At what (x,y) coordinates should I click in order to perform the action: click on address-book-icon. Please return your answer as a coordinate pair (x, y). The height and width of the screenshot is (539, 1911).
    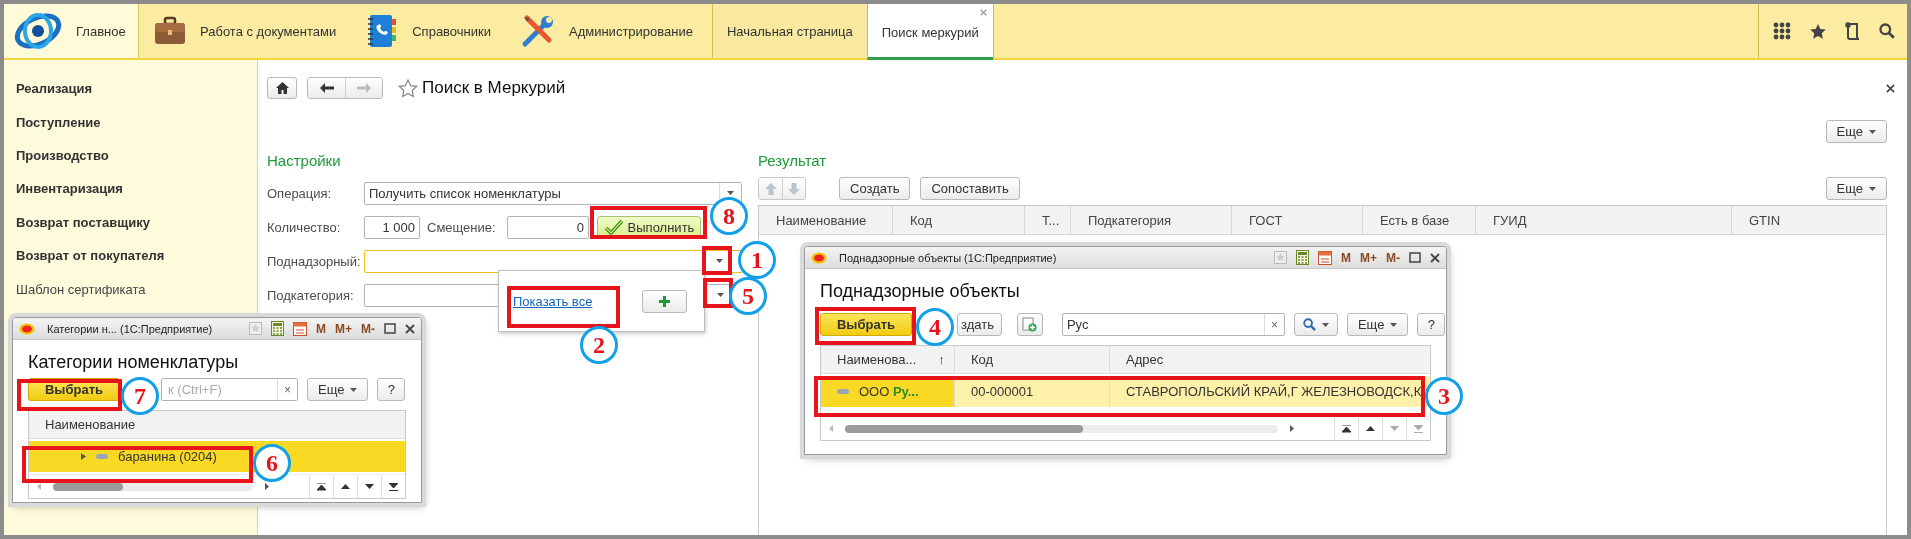
    Looking at the image, I should click on (382, 31).